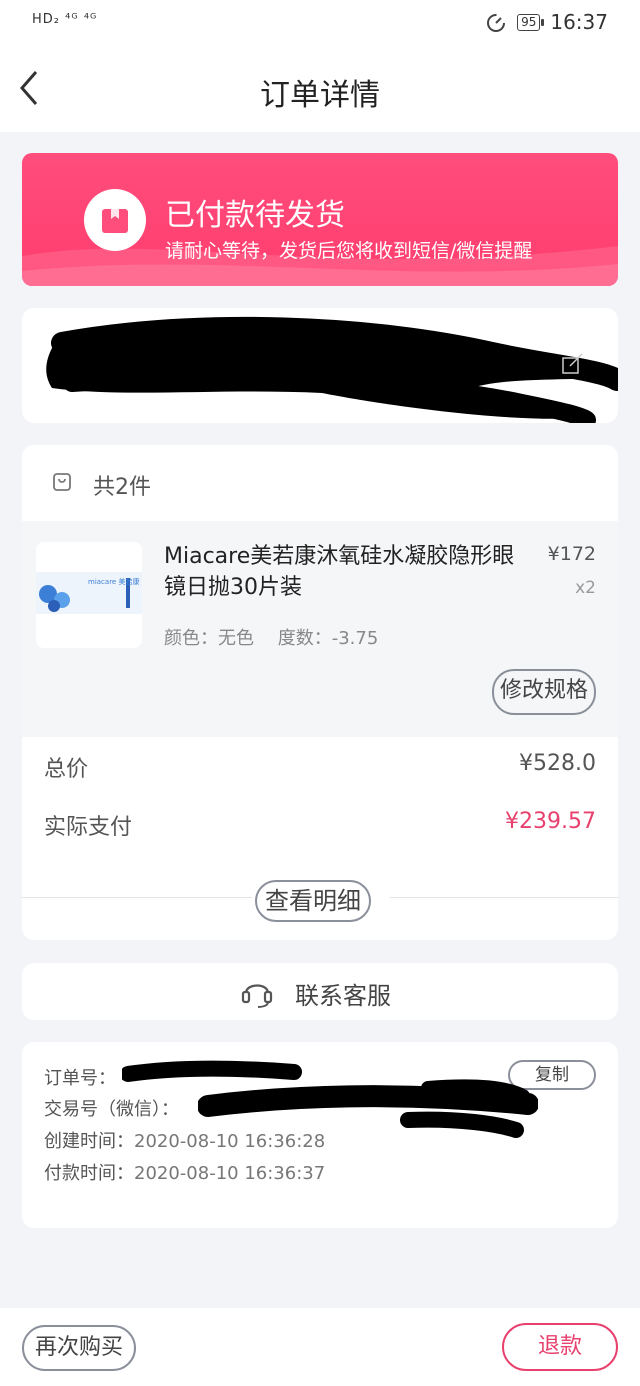 The image size is (640, 1386). Describe the element at coordinates (257, 996) in the screenshot. I see `headset-icon` at that location.